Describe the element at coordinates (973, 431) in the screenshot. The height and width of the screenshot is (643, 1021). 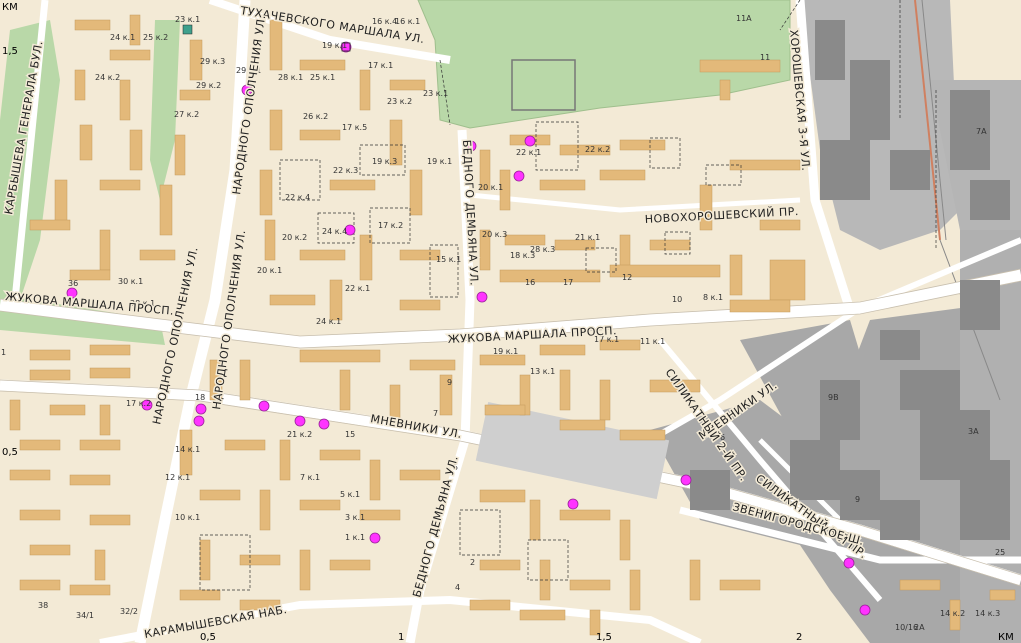
I see `bldg-label-72: 3А` at that location.